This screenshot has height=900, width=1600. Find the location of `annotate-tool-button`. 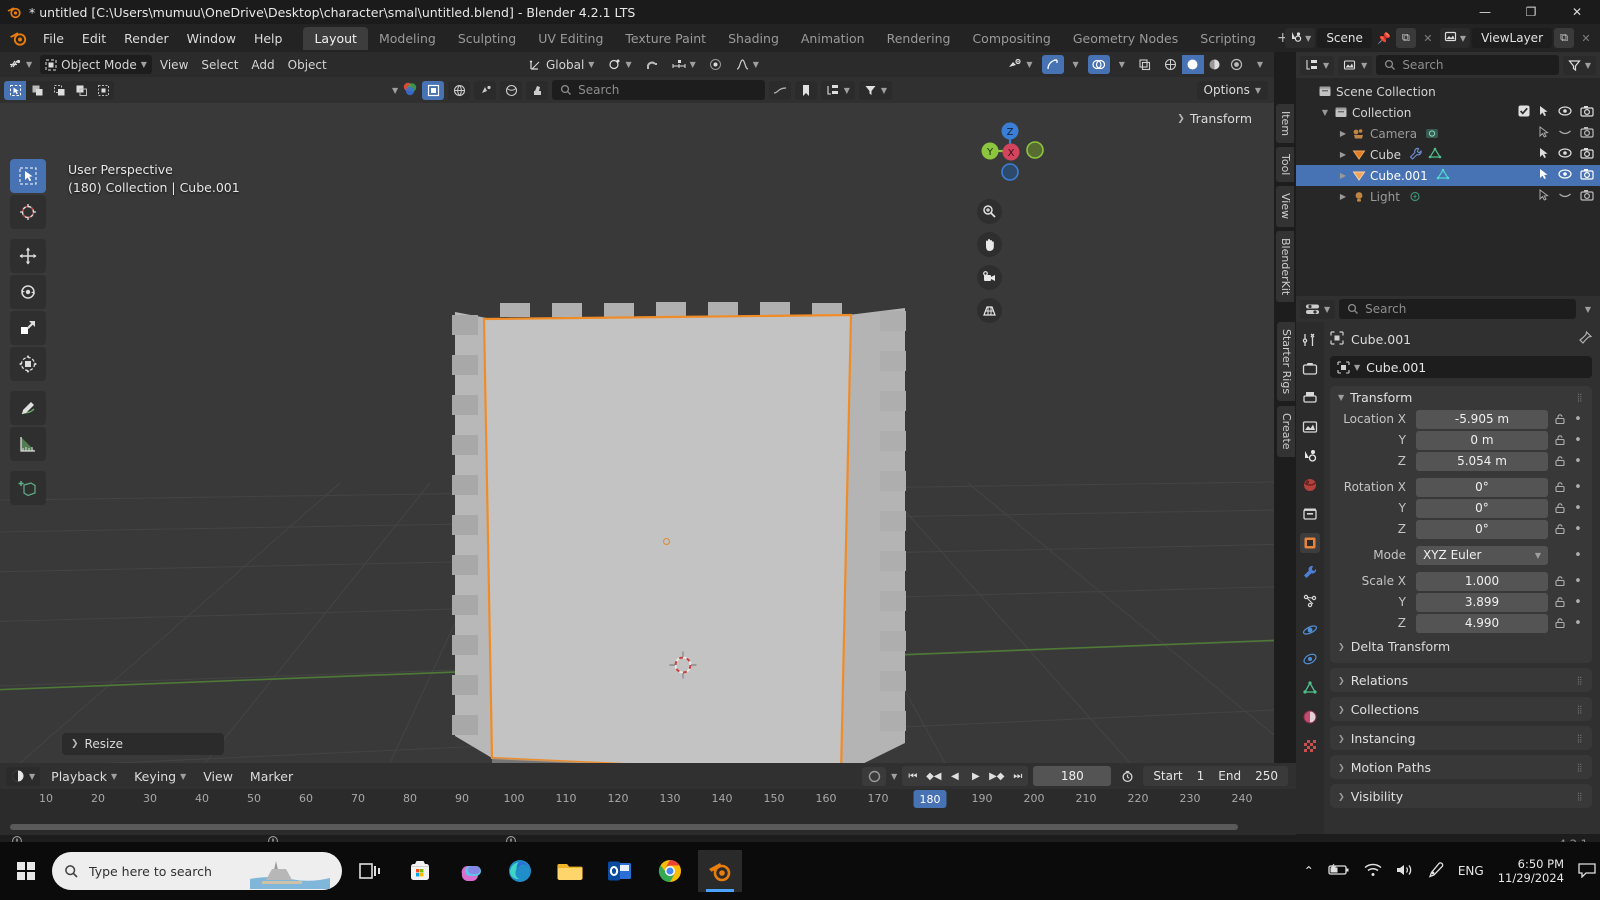

annotate-tool-button is located at coordinates (28, 408).